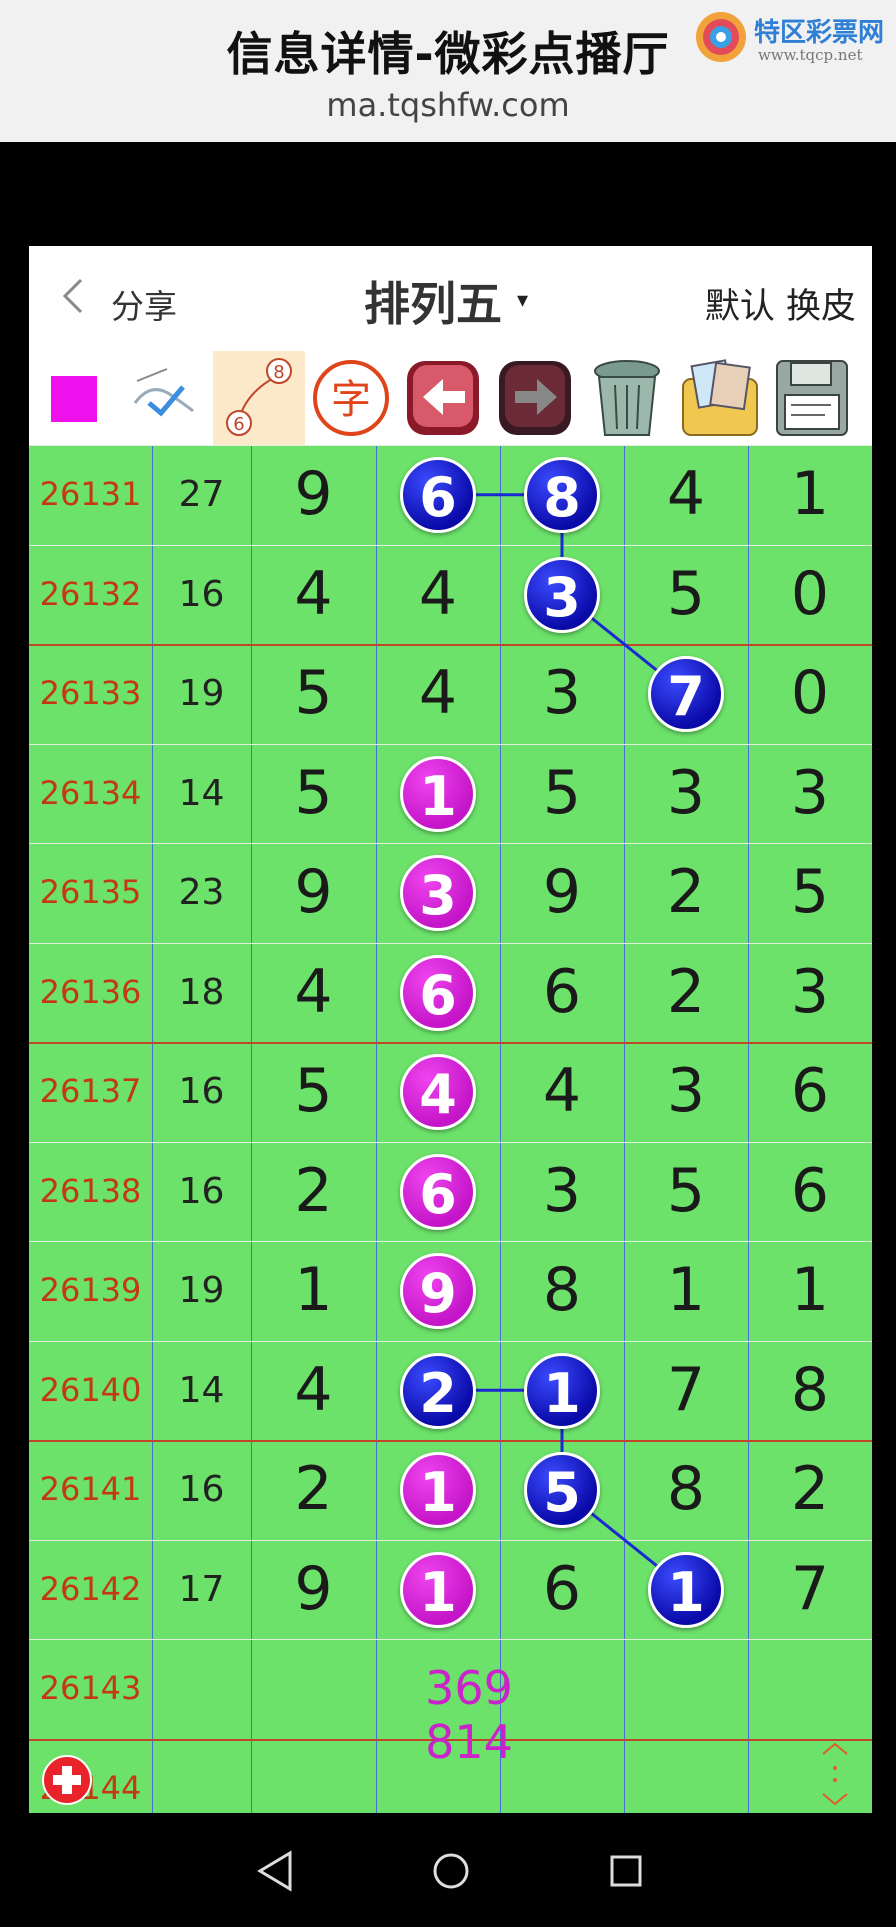  I want to click on save-button, so click(811, 398).